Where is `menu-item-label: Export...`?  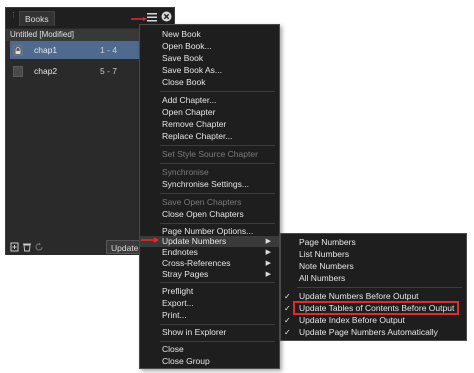
menu-item-label: Export... is located at coordinates (178, 303).